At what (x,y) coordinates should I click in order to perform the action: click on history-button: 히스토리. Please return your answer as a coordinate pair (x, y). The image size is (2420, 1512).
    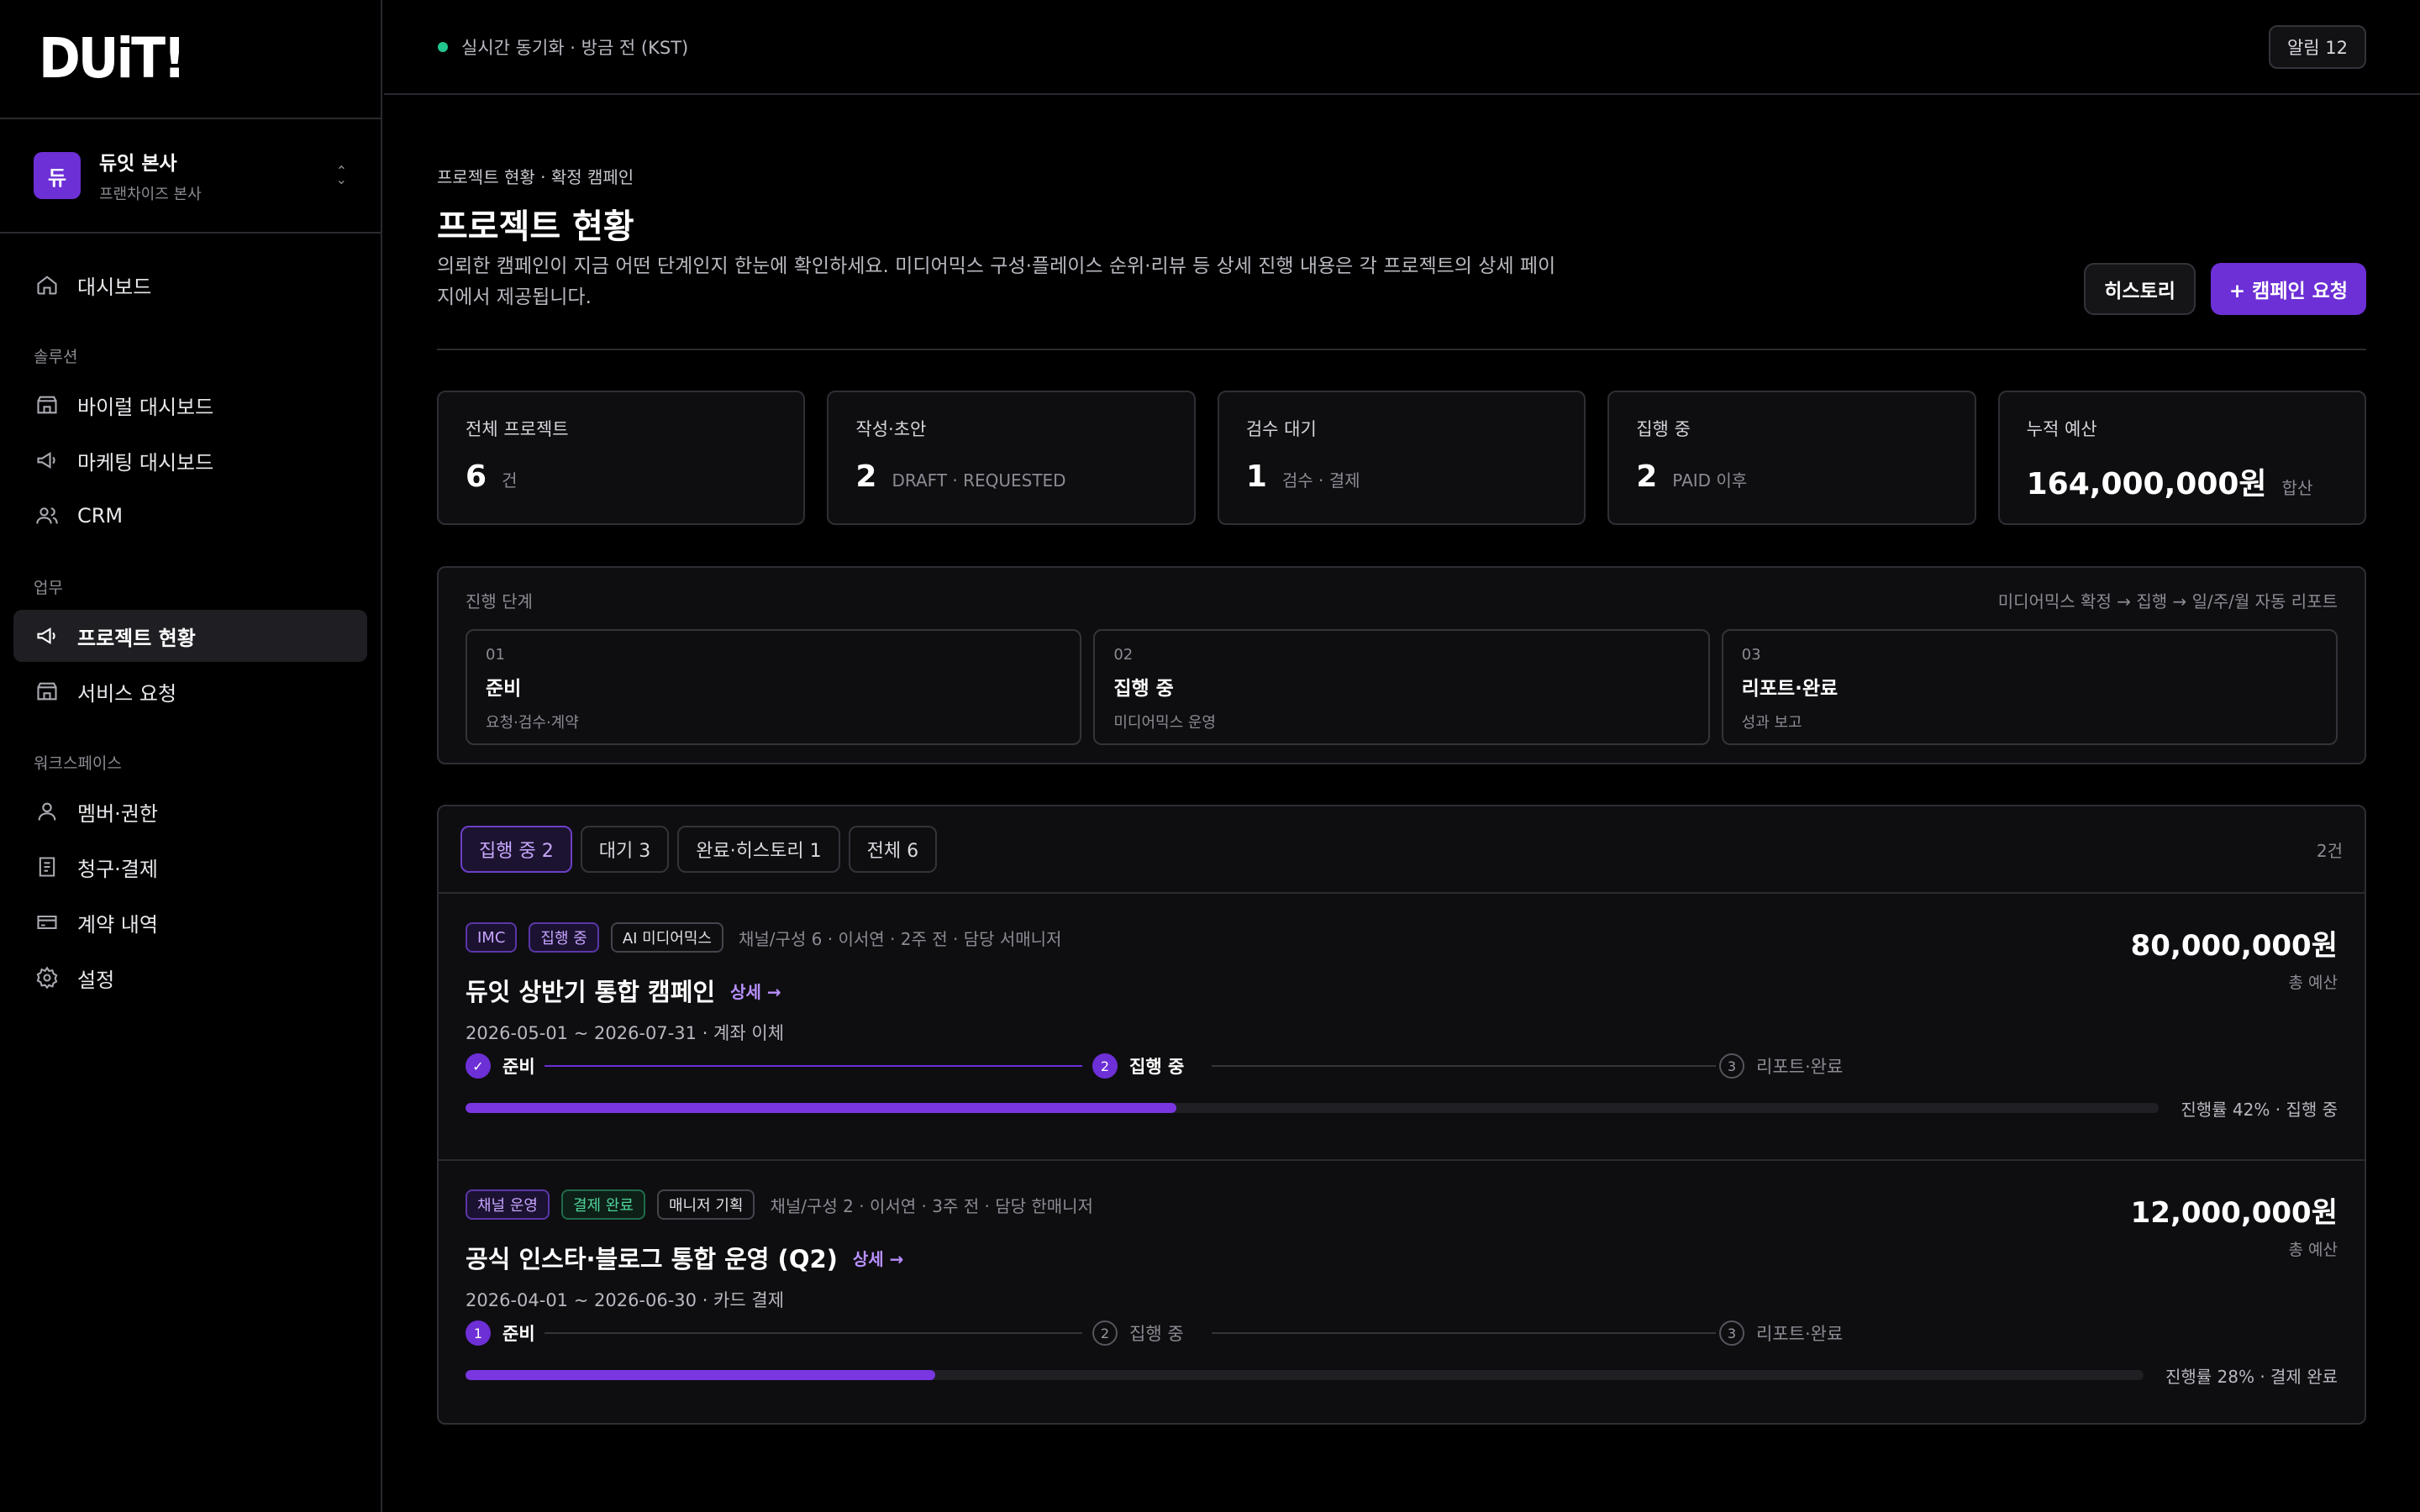
    Looking at the image, I should click on (2140, 289).